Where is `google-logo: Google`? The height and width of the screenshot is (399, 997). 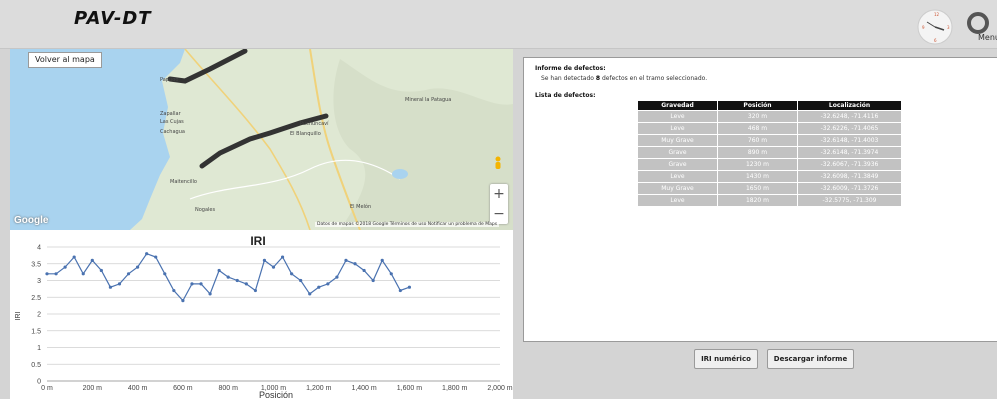 google-logo: Google is located at coordinates (31, 220).